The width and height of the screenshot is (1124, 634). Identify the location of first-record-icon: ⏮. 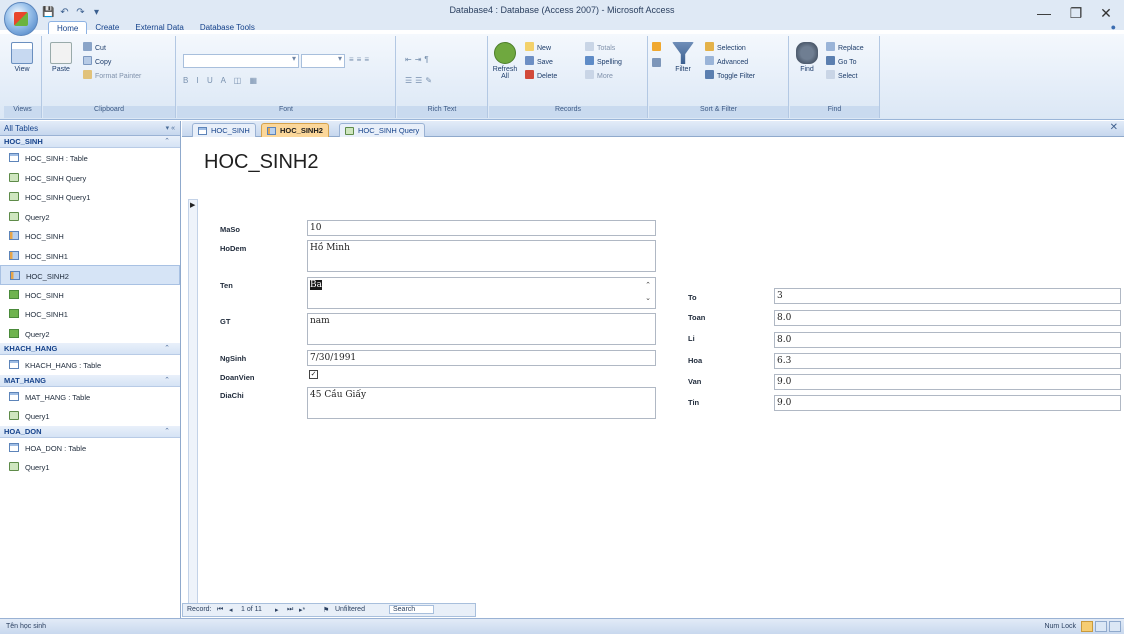
(220, 610).